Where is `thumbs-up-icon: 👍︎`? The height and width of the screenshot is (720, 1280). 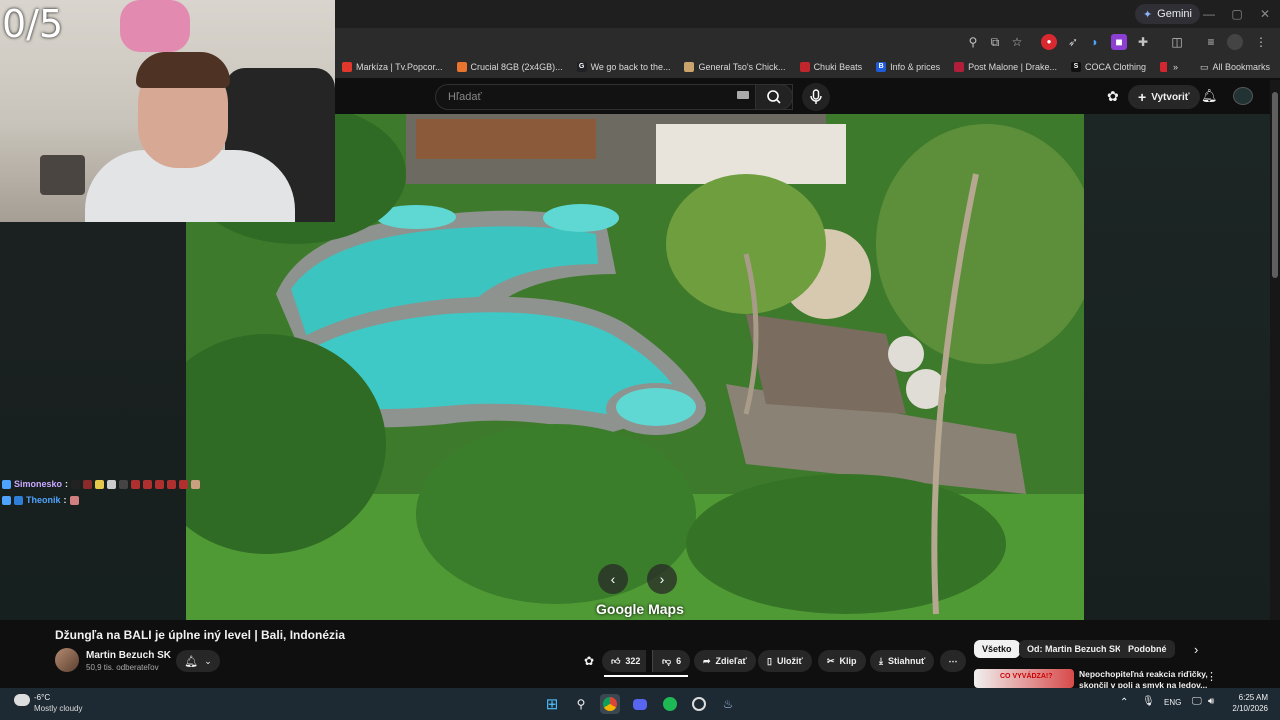
thumbs-up-icon: 👍︎ is located at coordinates (616, 660).